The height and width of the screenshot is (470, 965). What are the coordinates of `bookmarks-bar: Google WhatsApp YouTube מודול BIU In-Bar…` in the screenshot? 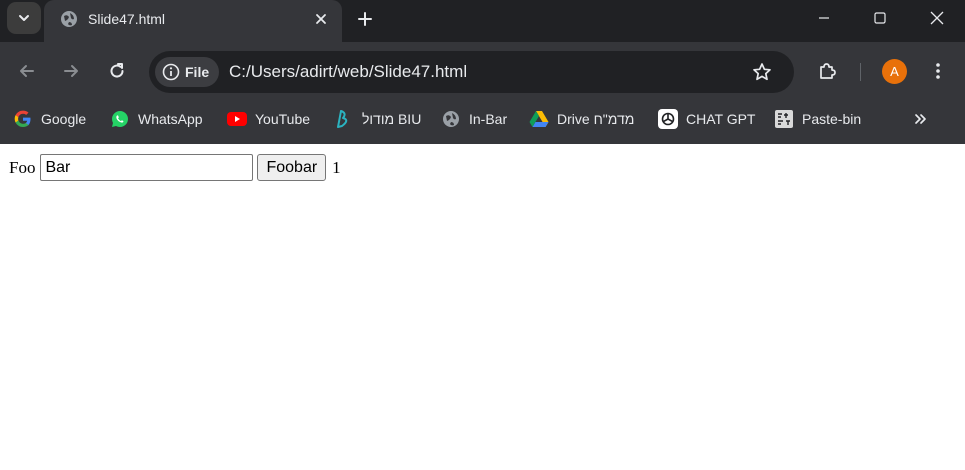 It's located at (482, 122).